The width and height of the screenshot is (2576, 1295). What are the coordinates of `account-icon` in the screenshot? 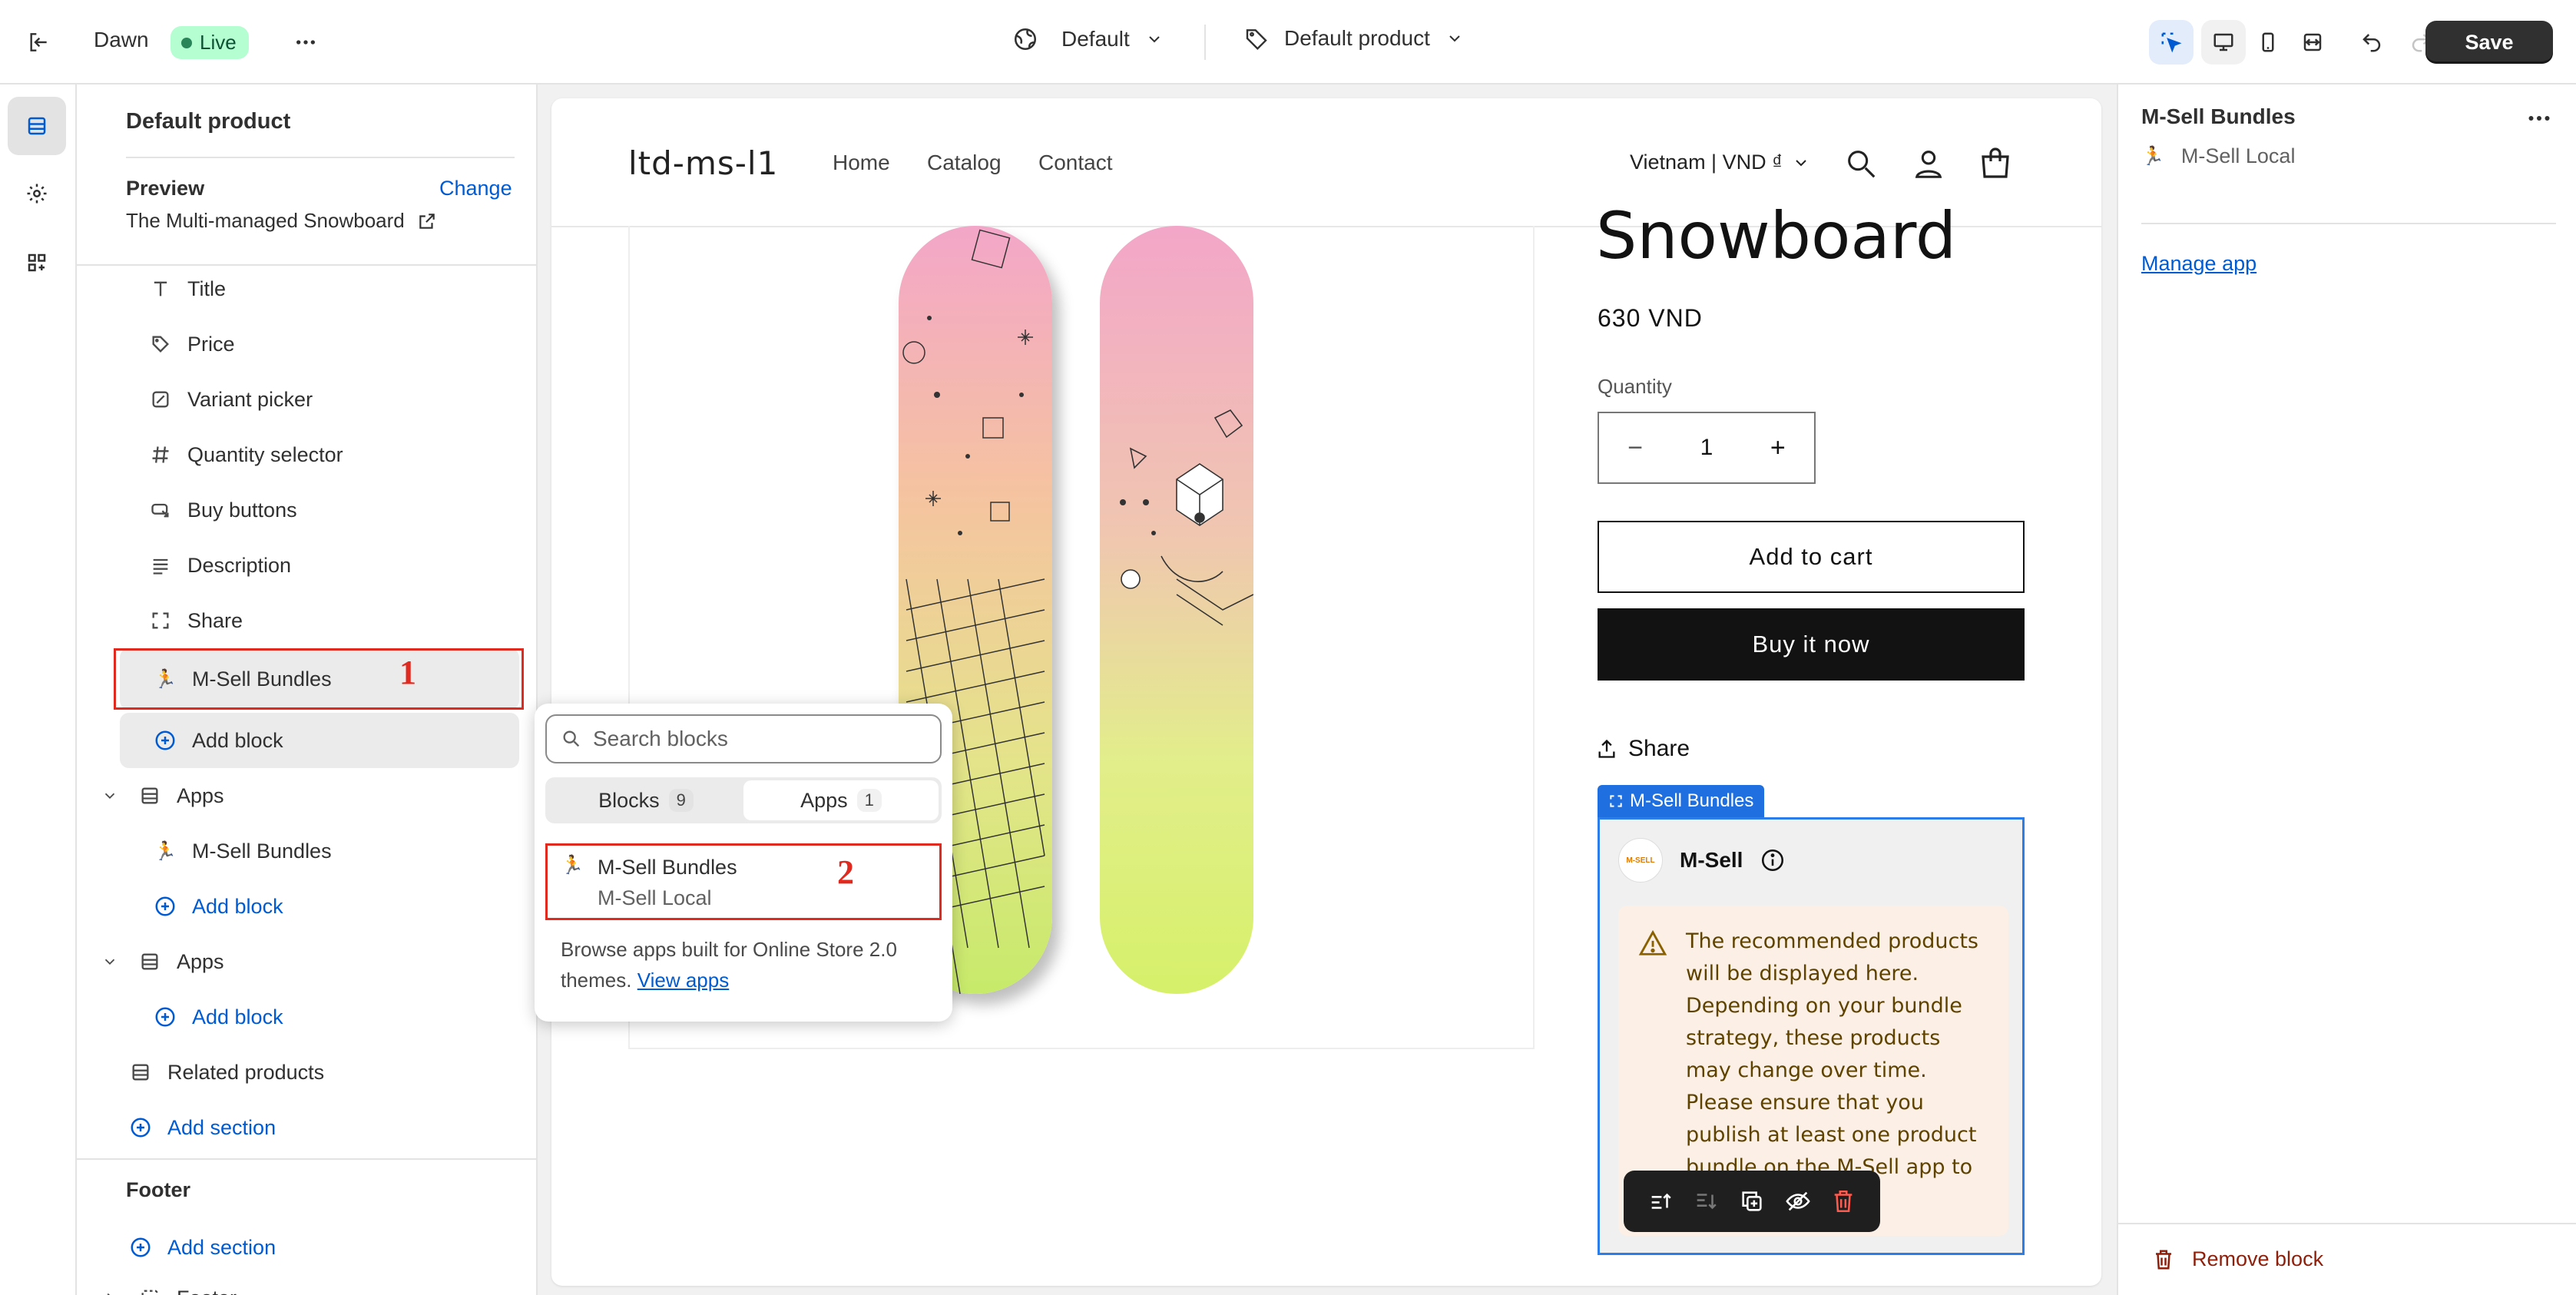 It's located at (1929, 163).